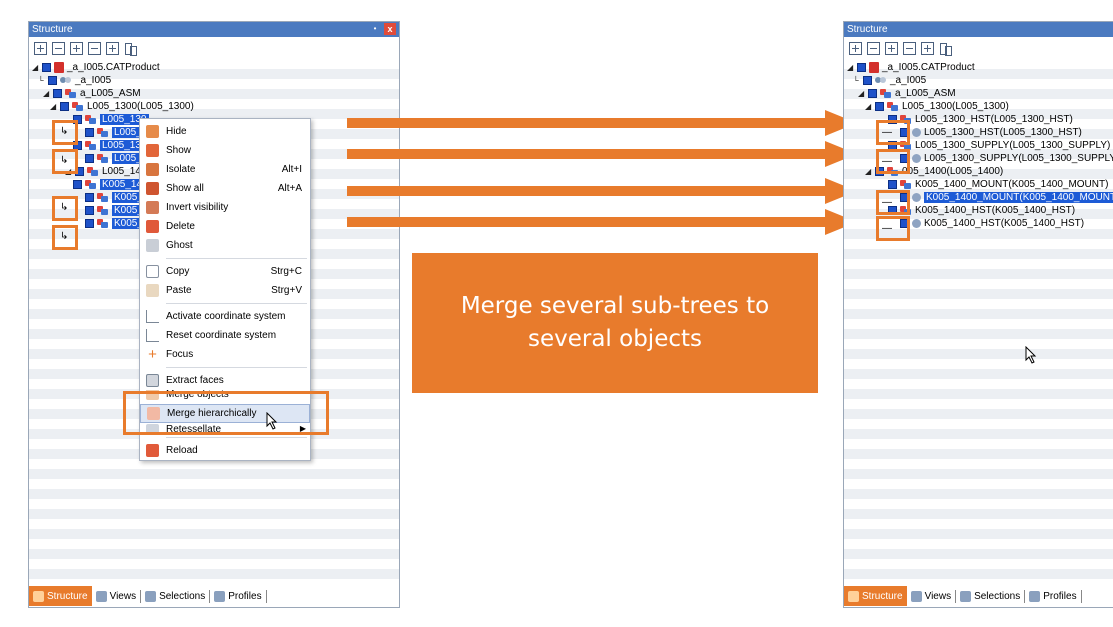 The height and width of the screenshot is (627, 1113). I want to click on expand-all-icon, so click(855, 48).